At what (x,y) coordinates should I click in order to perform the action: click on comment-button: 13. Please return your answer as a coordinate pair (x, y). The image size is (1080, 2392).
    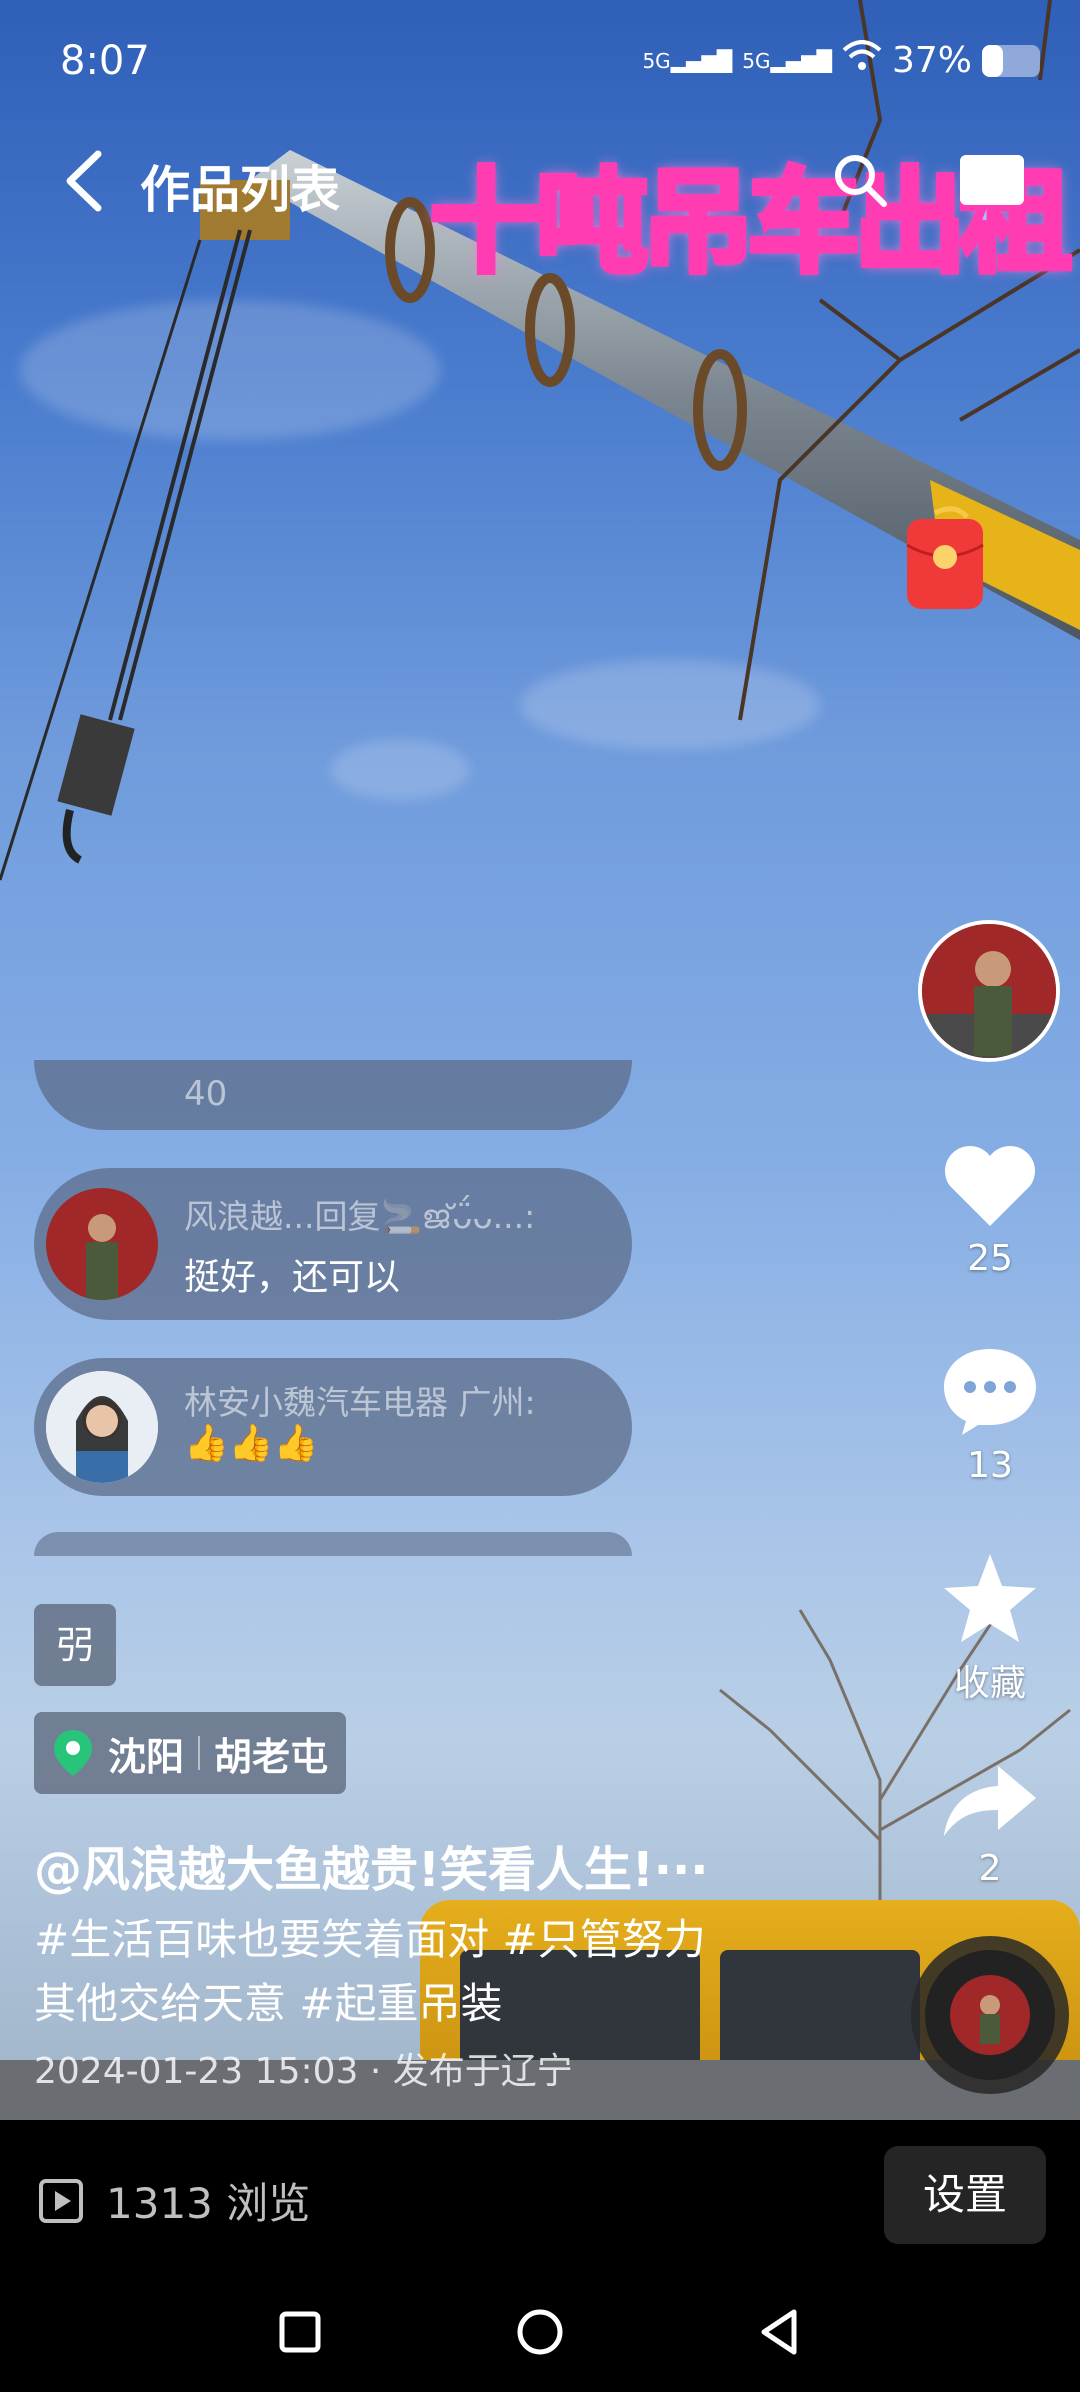
    Looking at the image, I should click on (990, 1415).